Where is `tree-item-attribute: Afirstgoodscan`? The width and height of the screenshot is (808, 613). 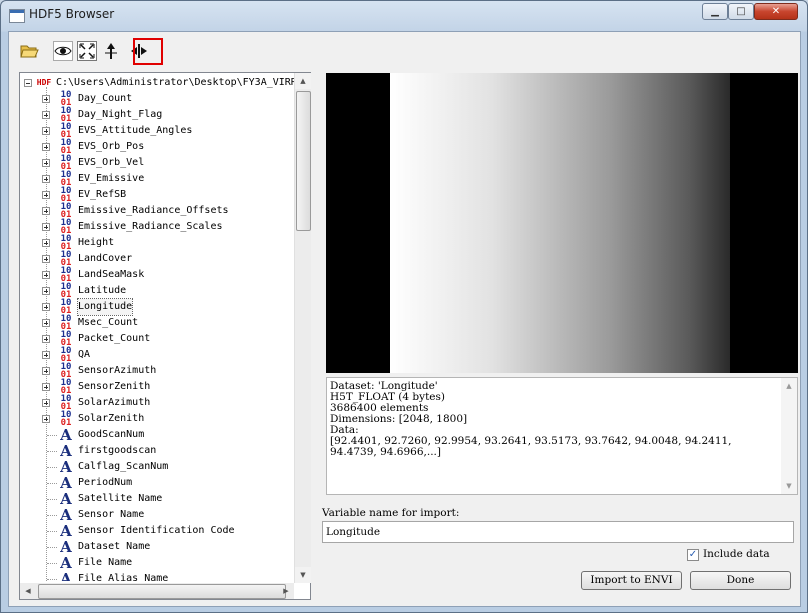
tree-item-attribute: Afirstgoodscan is located at coordinates (157, 451).